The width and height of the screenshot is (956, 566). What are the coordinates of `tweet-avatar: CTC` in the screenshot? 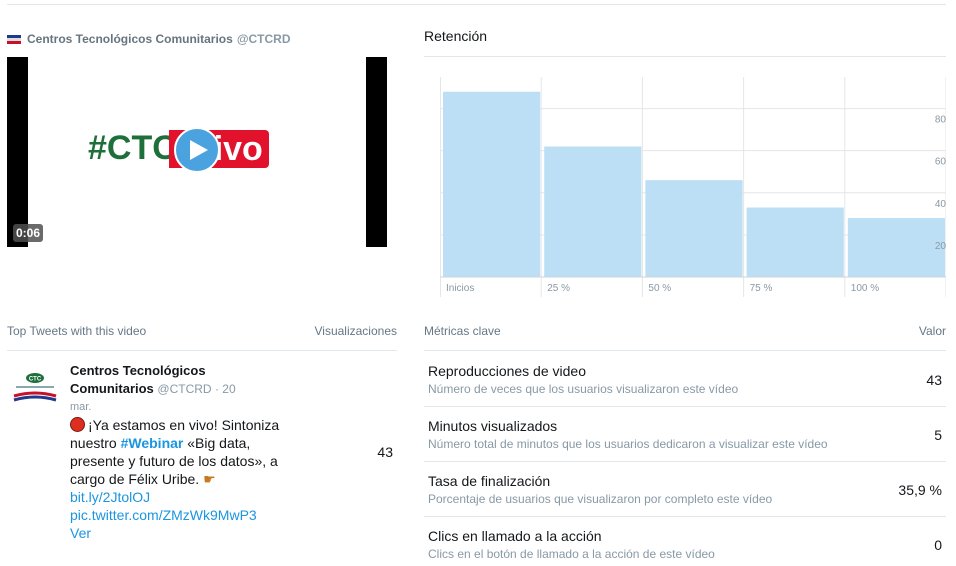 It's located at (35, 390).